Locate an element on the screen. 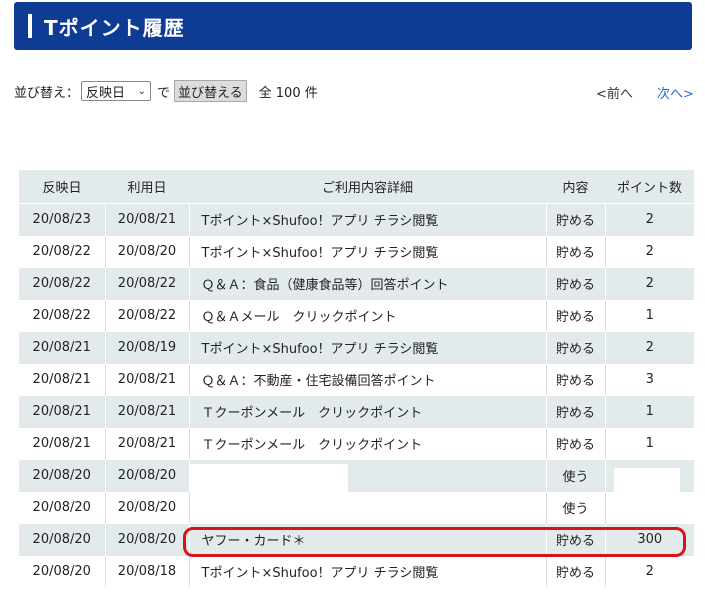  sort-bar: 並び替え： 反映日 ⌄ で 並び替える 全 100 件 is located at coordinates (166, 91).